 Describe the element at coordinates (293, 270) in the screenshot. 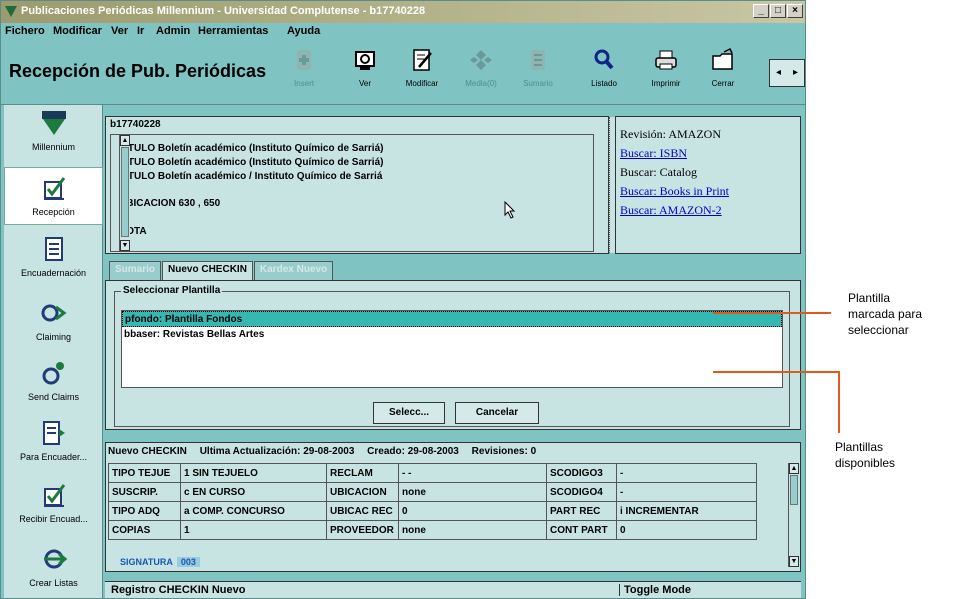

I see `tab-kardex-nuevo: Kardex Nuevo` at that location.